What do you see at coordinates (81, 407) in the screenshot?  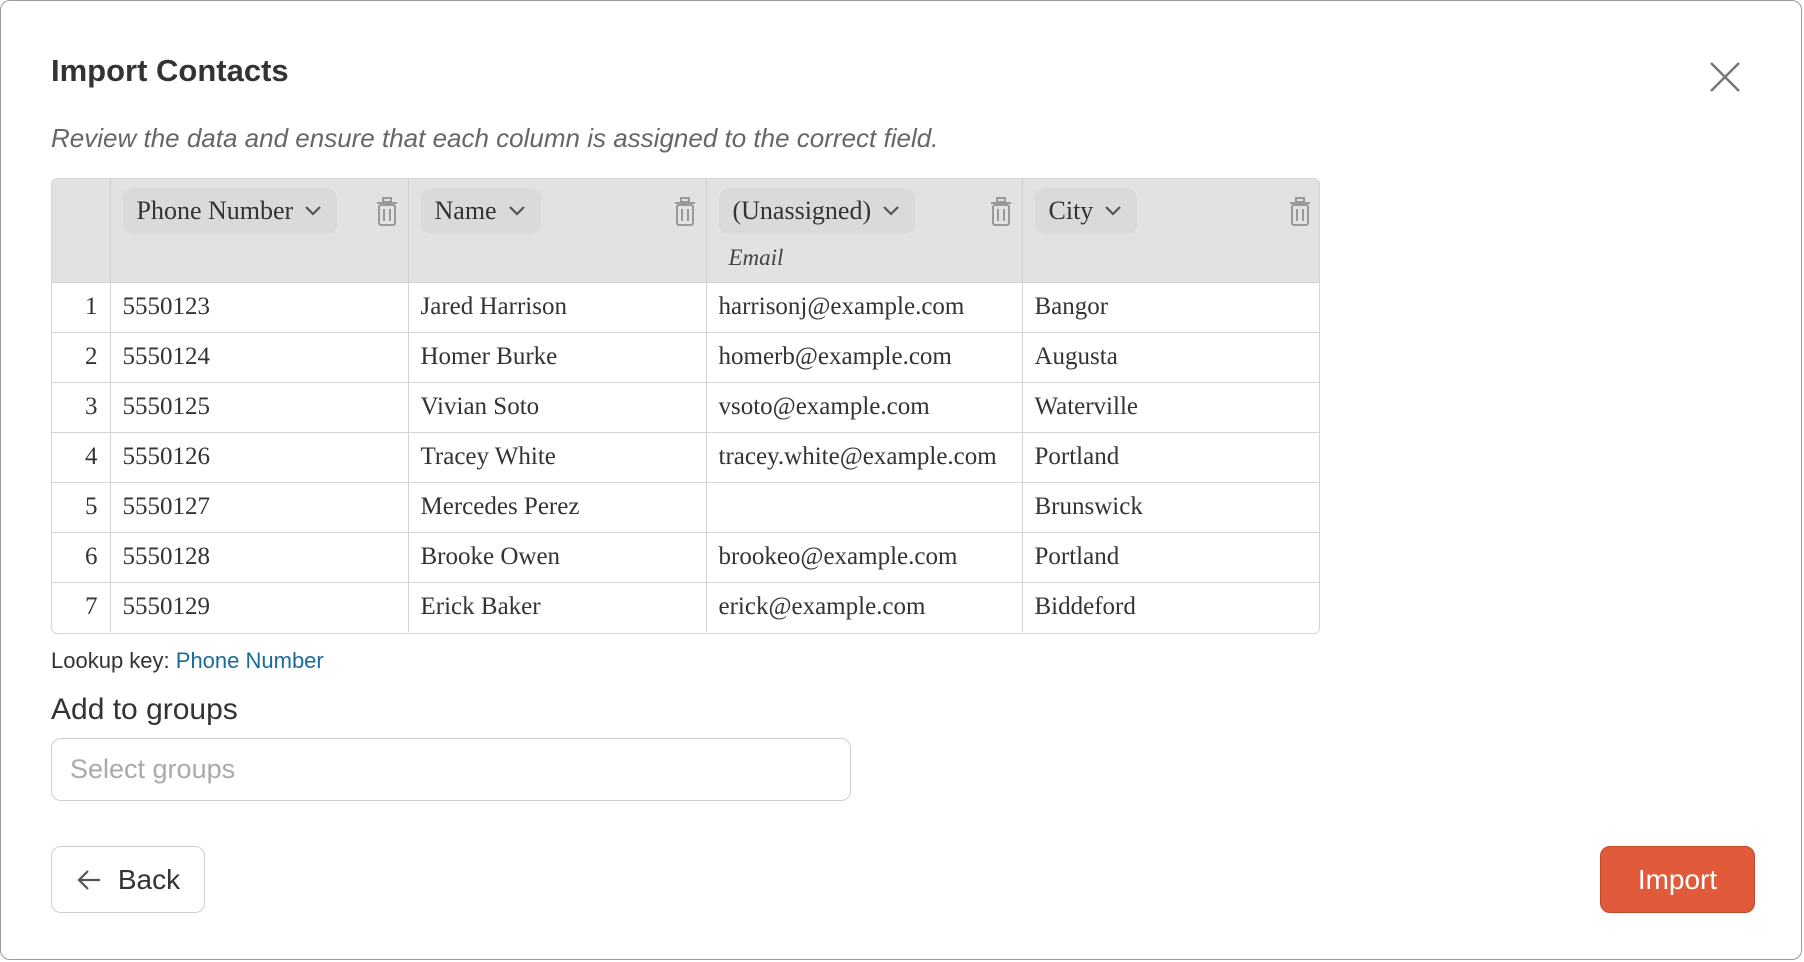 I see `row-number: 3` at bounding box center [81, 407].